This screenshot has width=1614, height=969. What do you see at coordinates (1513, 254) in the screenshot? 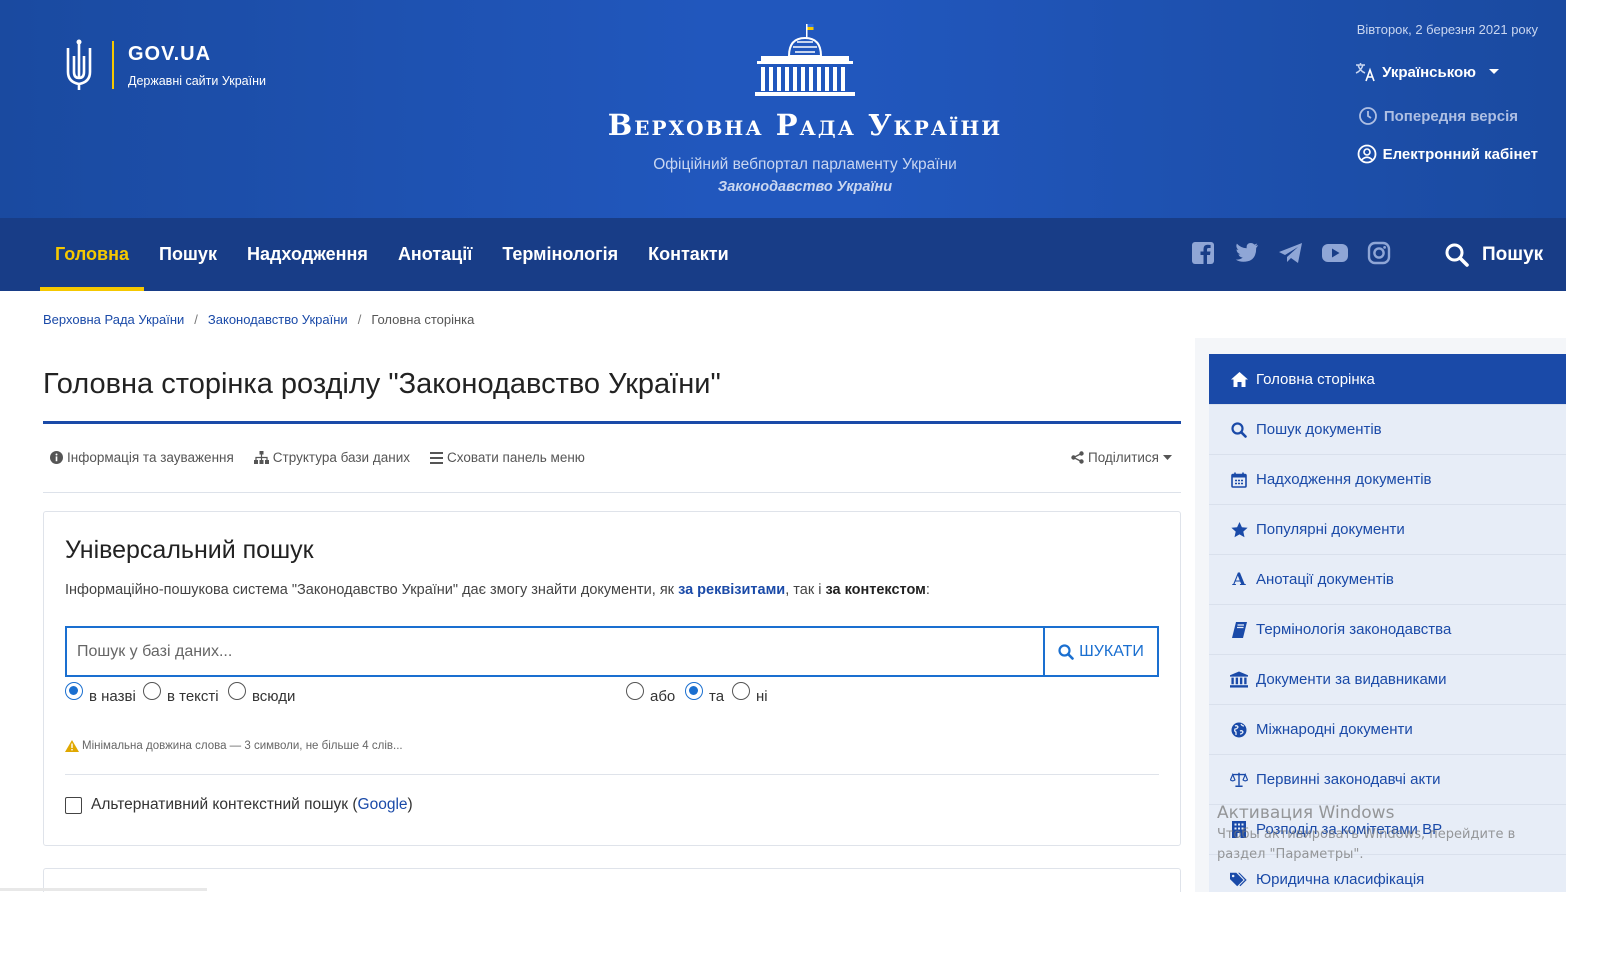
I see `nav-search-label: Пошук` at bounding box center [1513, 254].